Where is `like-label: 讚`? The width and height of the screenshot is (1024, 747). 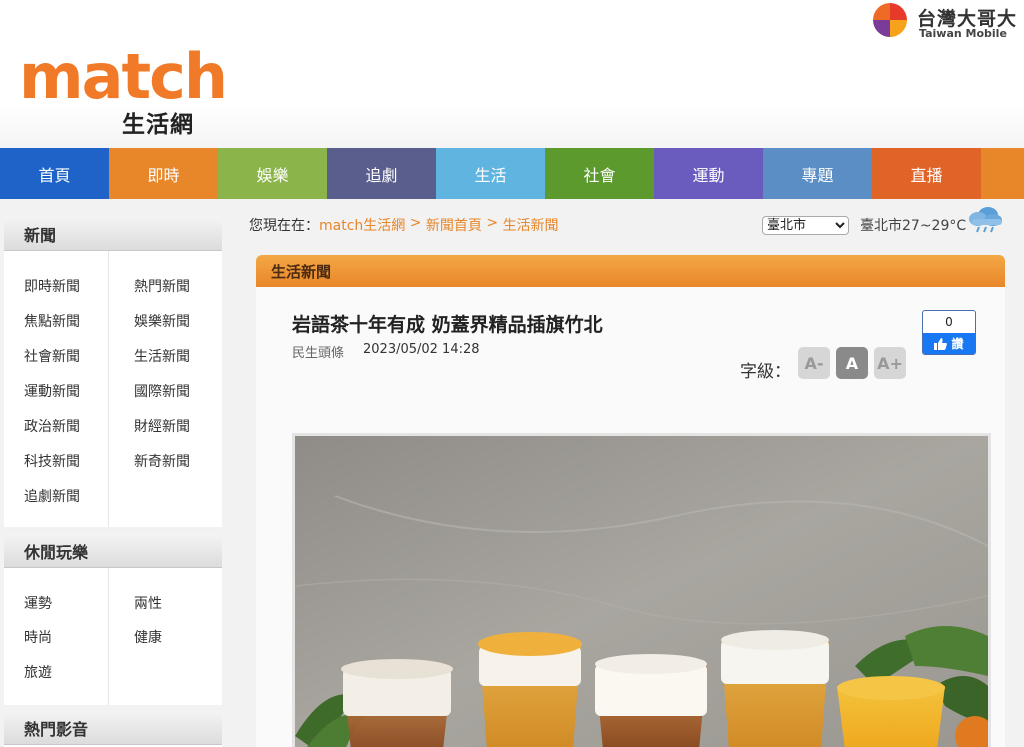 like-label: 讚 is located at coordinates (957, 344).